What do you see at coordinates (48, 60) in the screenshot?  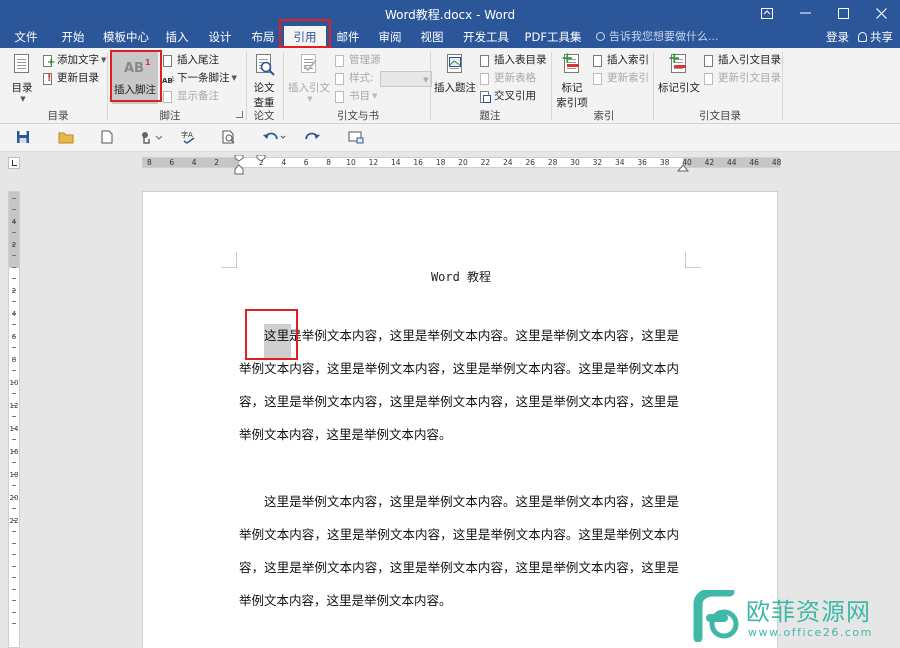 I see `add-text-icon: +` at bounding box center [48, 60].